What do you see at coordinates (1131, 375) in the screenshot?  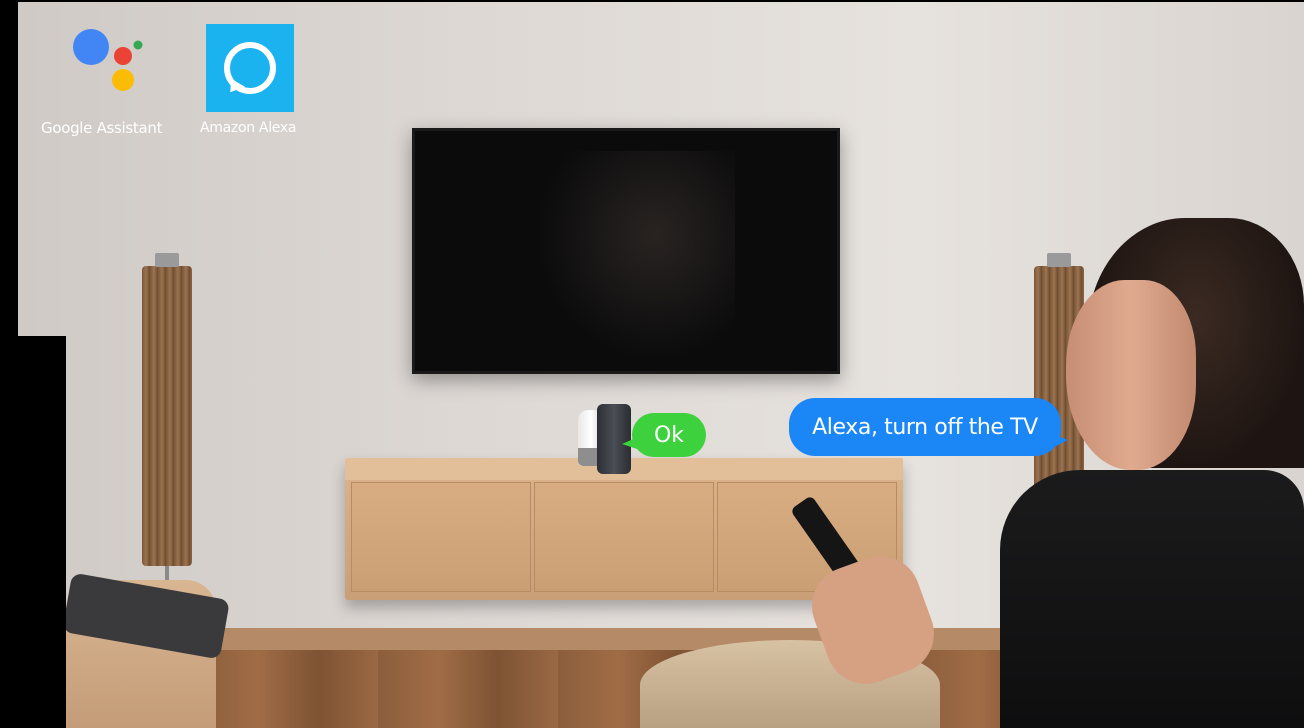 I see `woman-face` at bounding box center [1131, 375].